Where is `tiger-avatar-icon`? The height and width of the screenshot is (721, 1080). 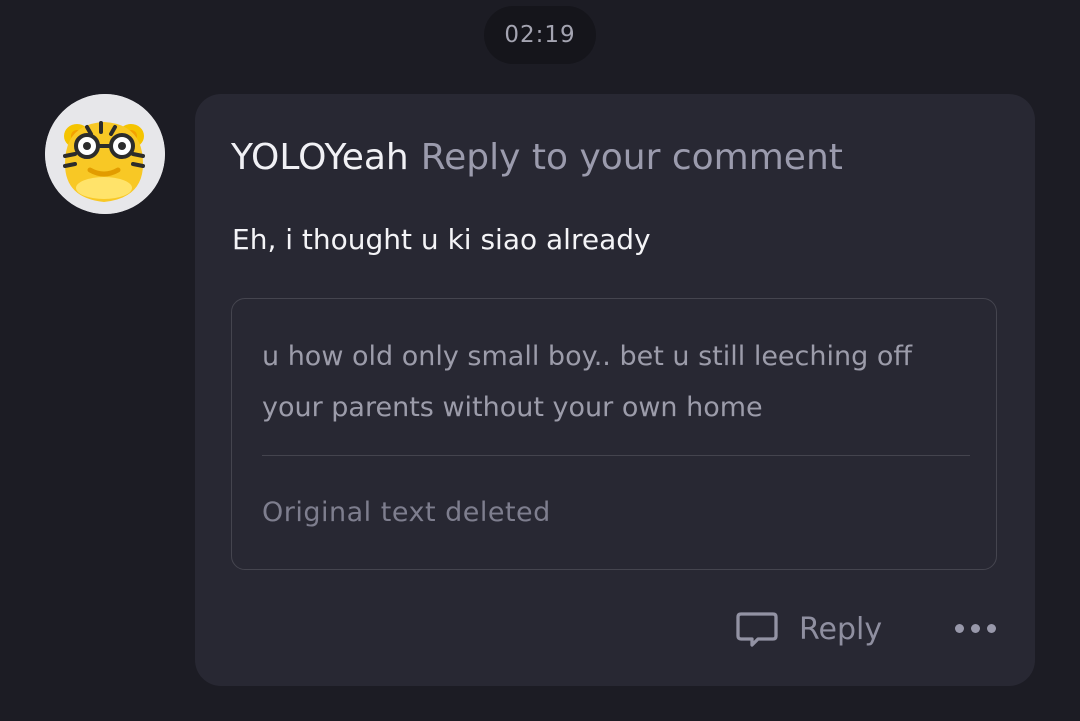
tiger-avatar-icon is located at coordinates (105, 154).